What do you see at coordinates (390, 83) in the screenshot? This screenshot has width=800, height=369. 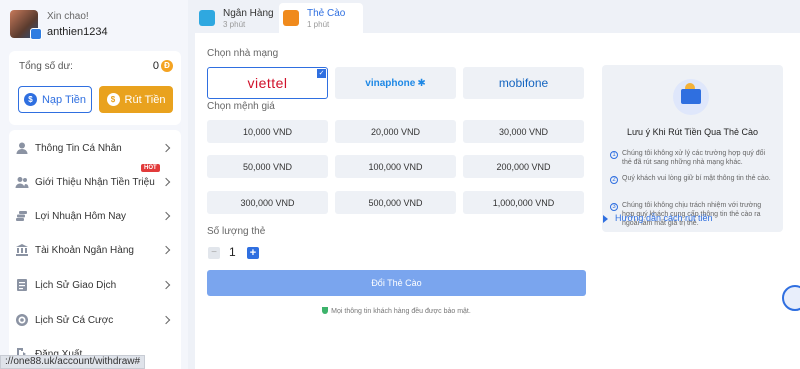 I see `vinaphone-logo: vinaphone` at bounding box center [390, 83].